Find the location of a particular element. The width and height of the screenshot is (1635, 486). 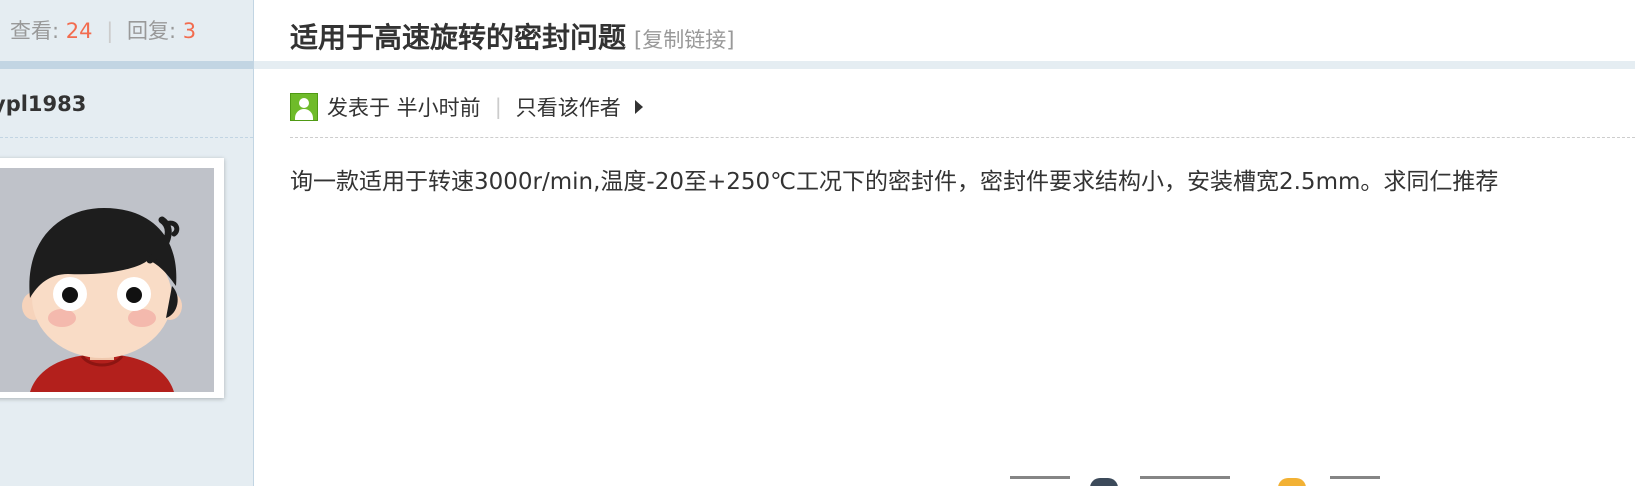

avatar is located at coordinates (112, 278).